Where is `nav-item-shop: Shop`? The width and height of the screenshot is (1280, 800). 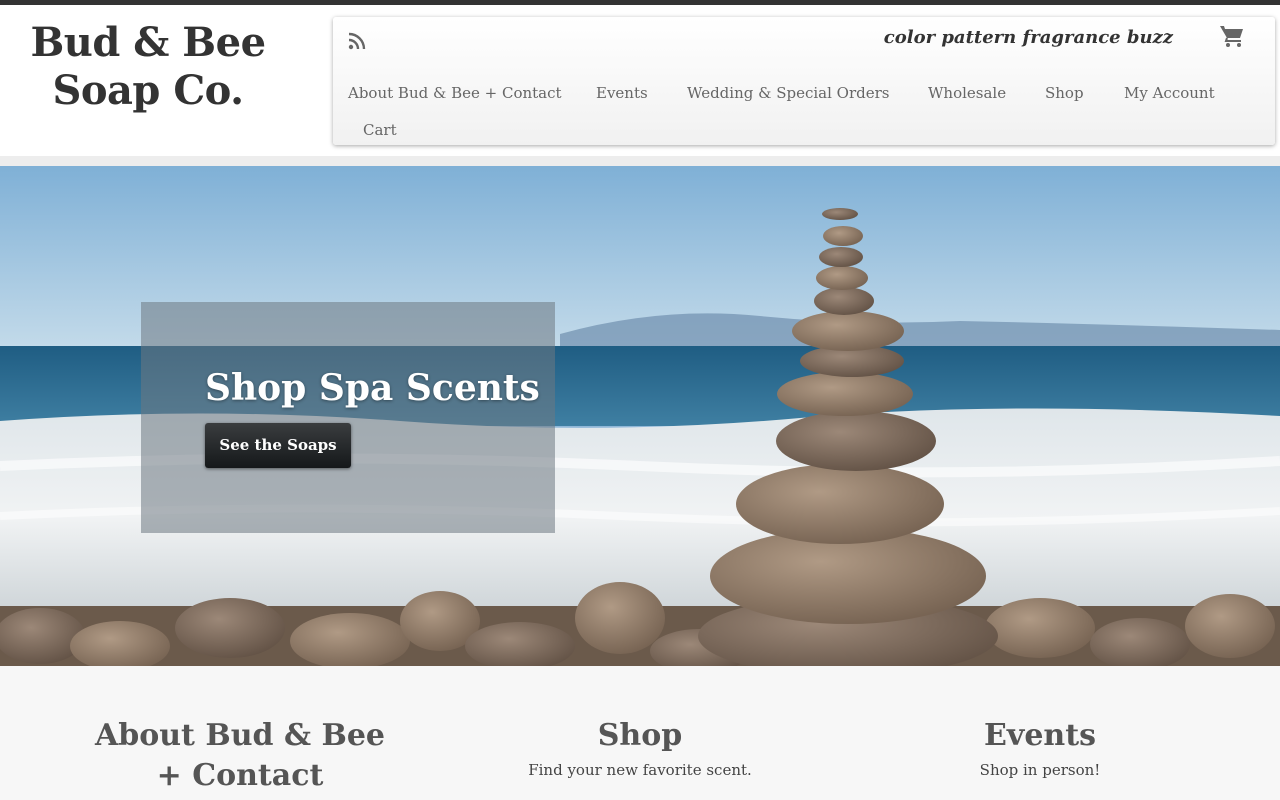 nav-item-shop: Shop is located at coordinates (1064, 93).